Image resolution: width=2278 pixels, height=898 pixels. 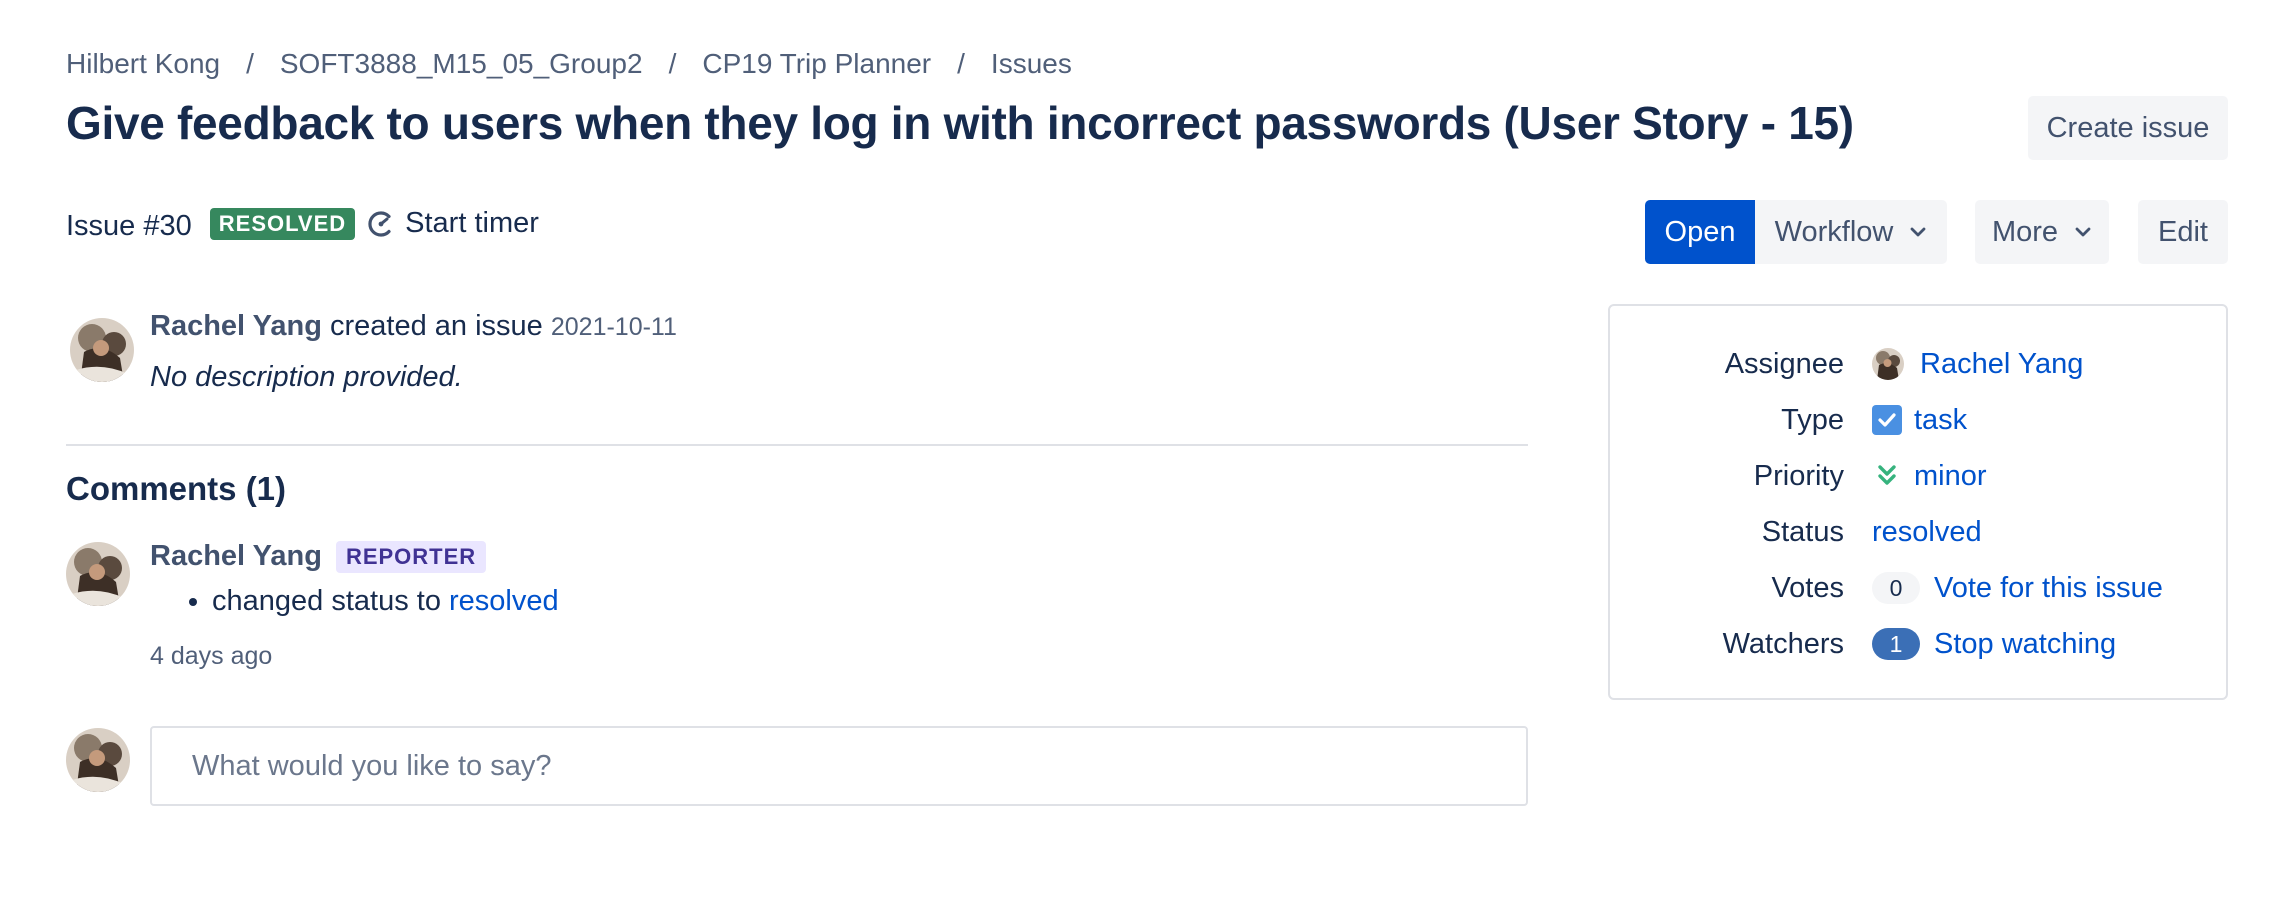 I want to click on vote-link: Vote for this issue, so click(x=2048, y=588).